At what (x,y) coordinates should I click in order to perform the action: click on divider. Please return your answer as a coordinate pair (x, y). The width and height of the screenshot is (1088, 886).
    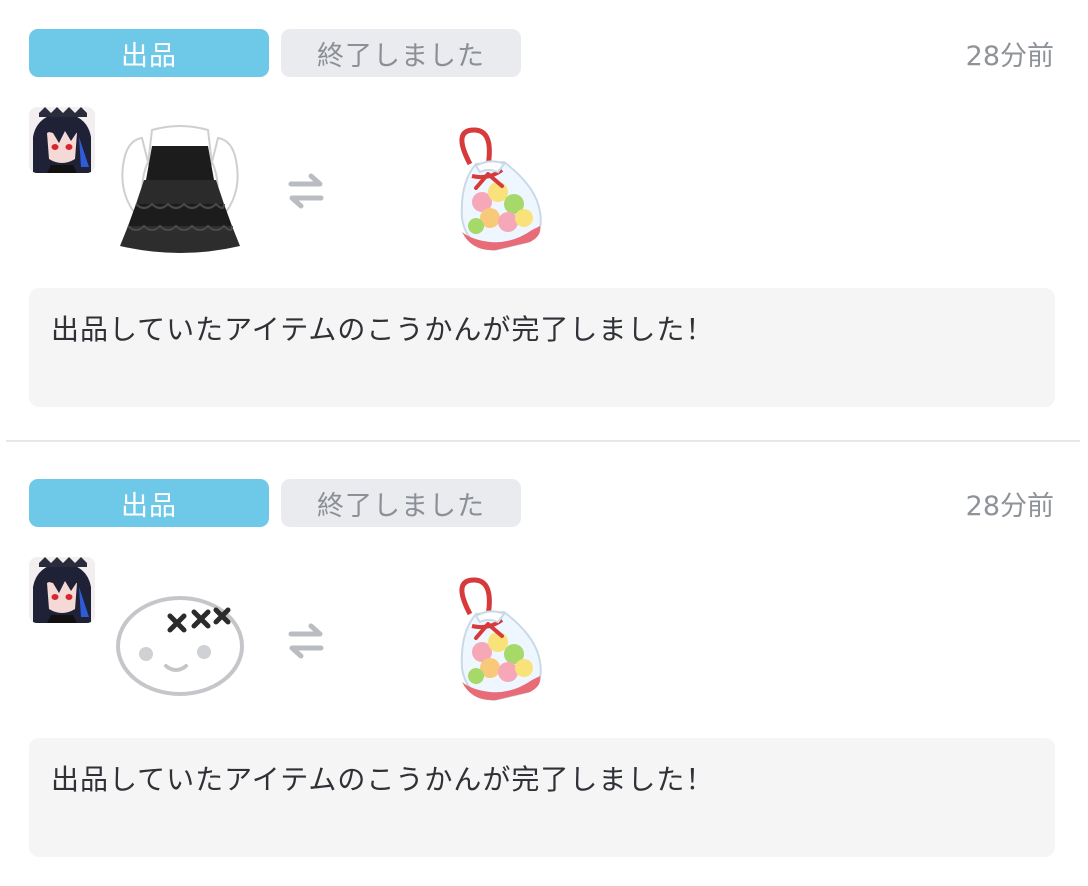
    Looking at the image, I should click on (543, 441).